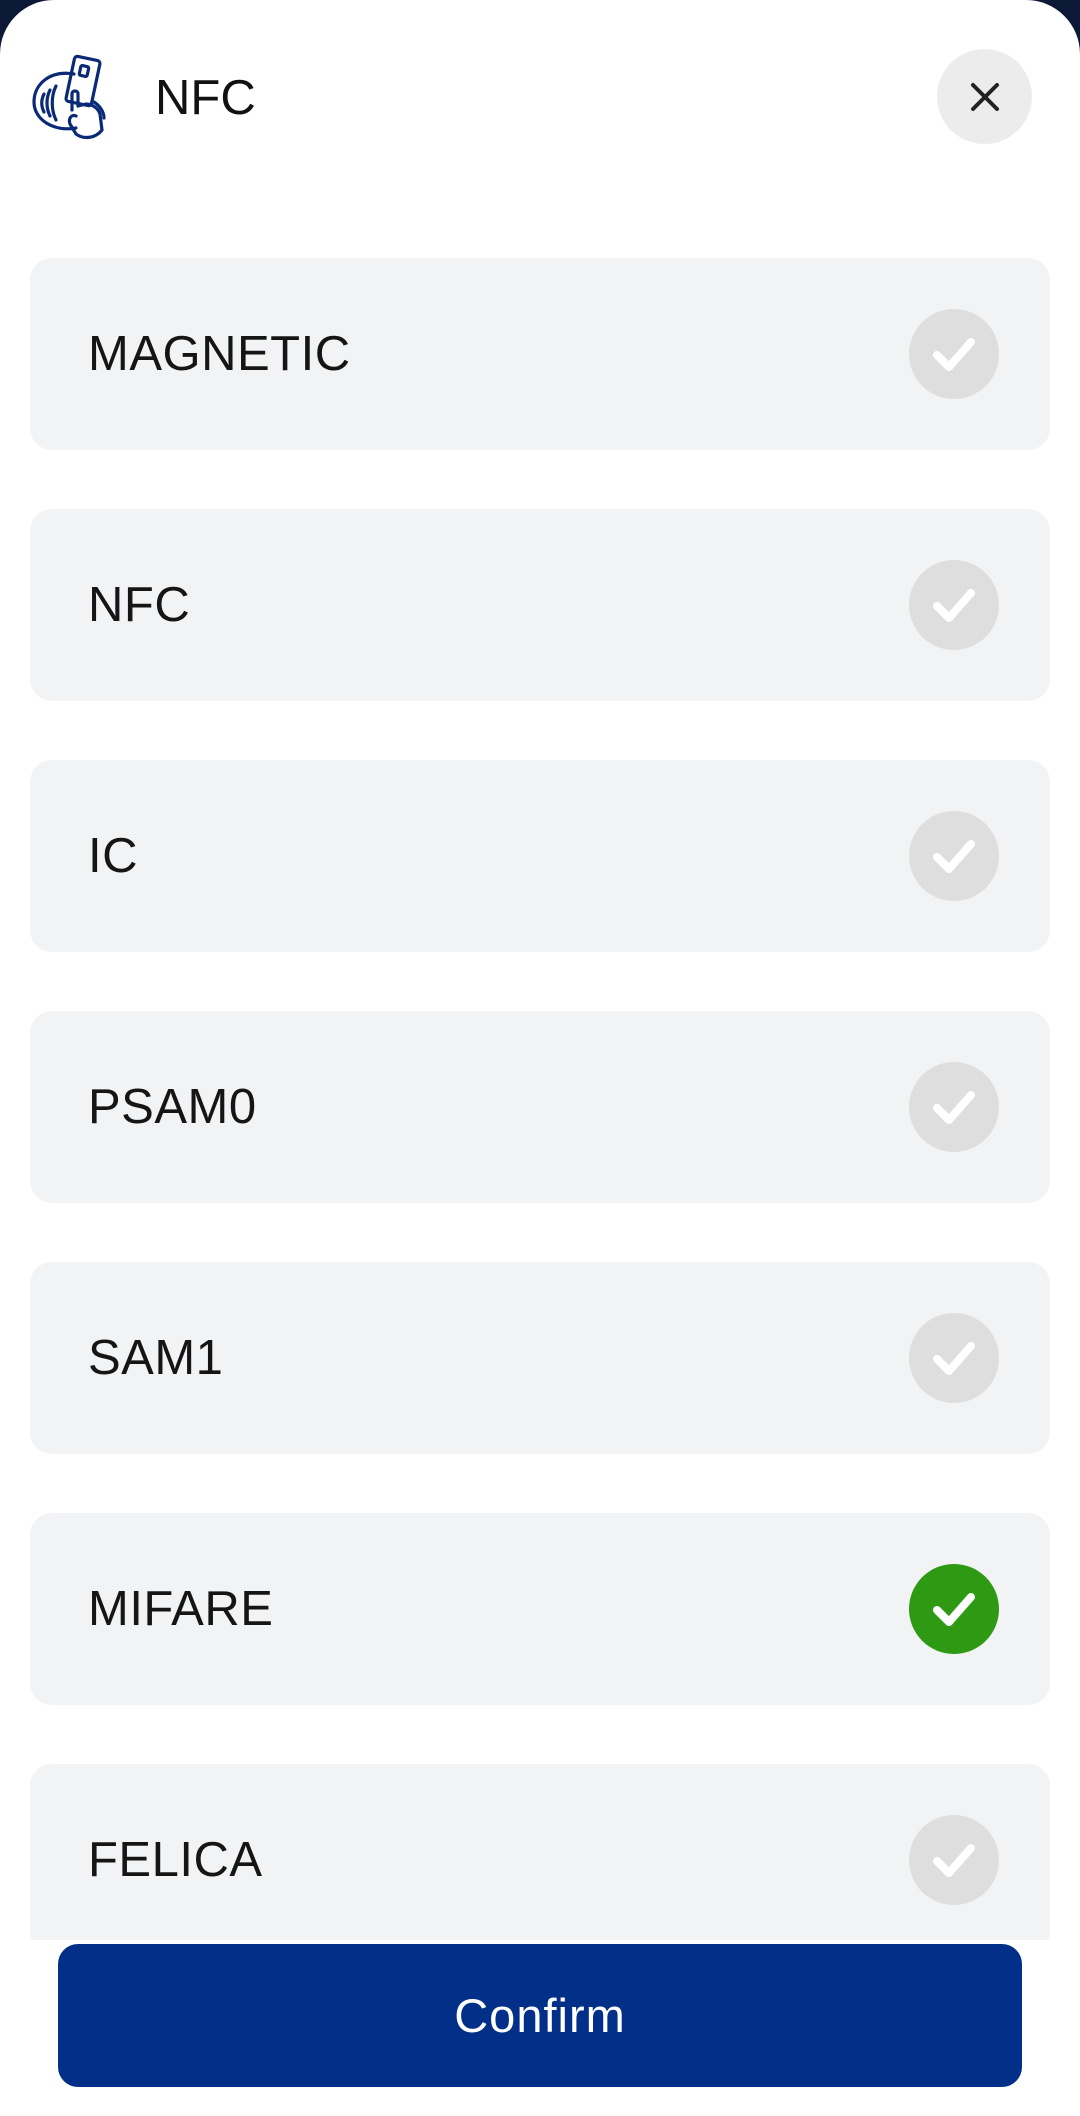  Describe the element at coordinates (540, 1358) in the screenshot. I see `option-sam1: SAM1` at that location.